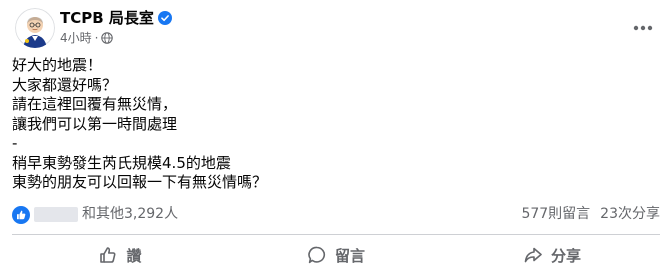 This screenshot has width=672, height=275. Describe the element at coordinates (533, 255) in the screenshot. I see `share-arrow-icon` at that location.